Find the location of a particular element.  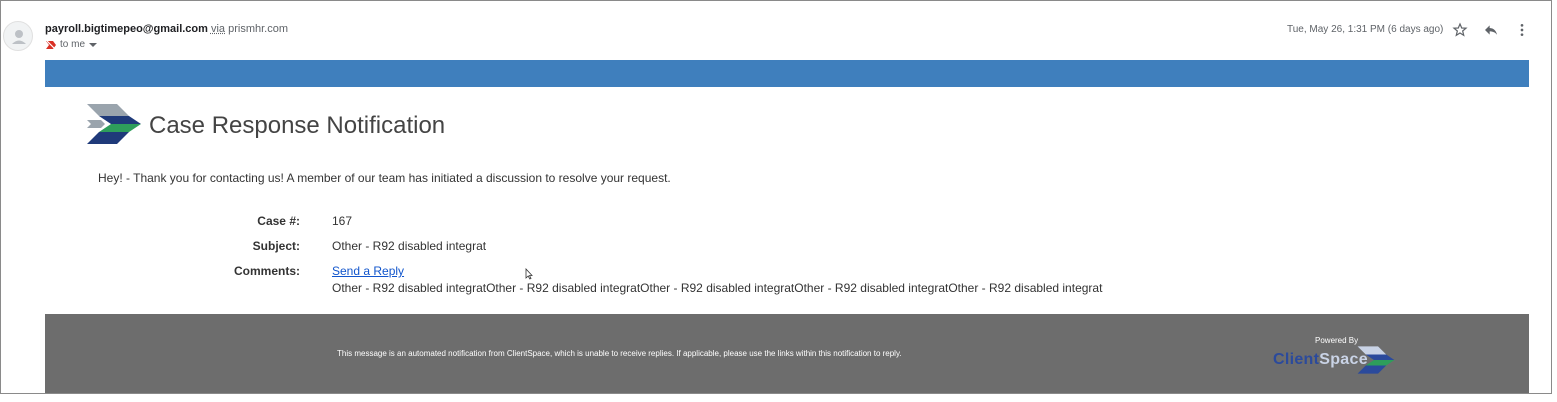

more-vert-icon is located at coordinates (1522, 30).